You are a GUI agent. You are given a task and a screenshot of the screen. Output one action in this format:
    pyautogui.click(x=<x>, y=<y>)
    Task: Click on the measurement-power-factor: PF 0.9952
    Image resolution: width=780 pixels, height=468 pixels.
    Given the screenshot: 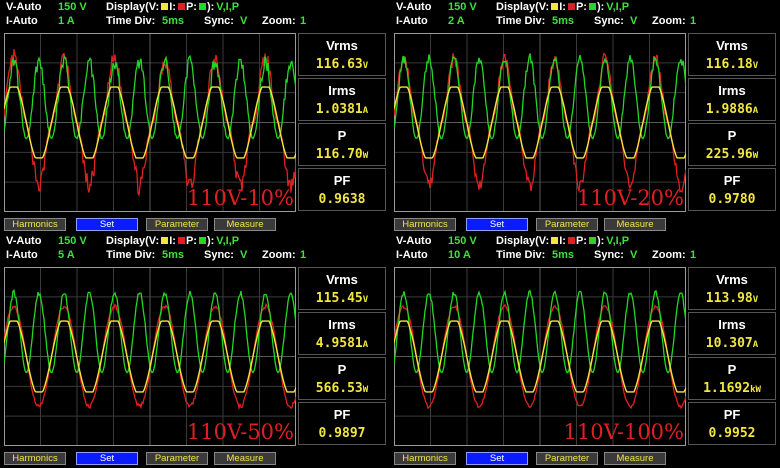 What is the action you would take?
    pyautogui.click(x=732, y=423)
    